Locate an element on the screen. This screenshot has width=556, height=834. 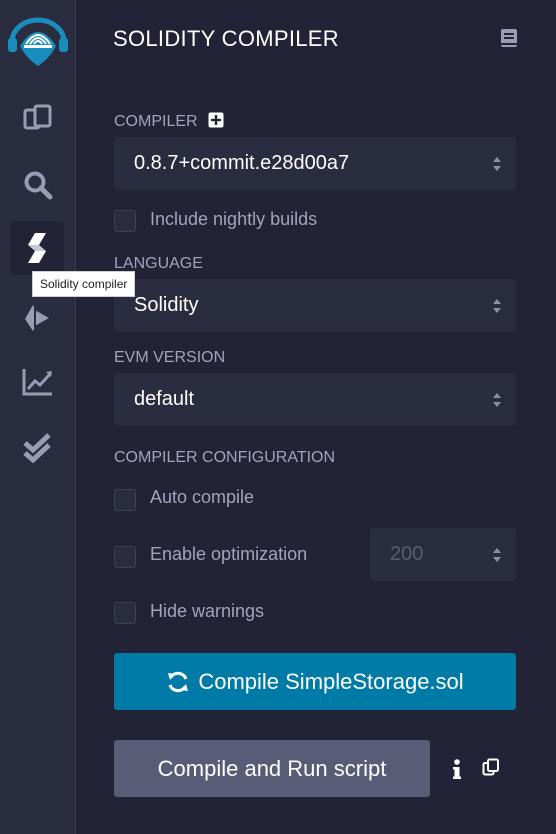
remix-logo-icon is located at coordinates (38, 40).